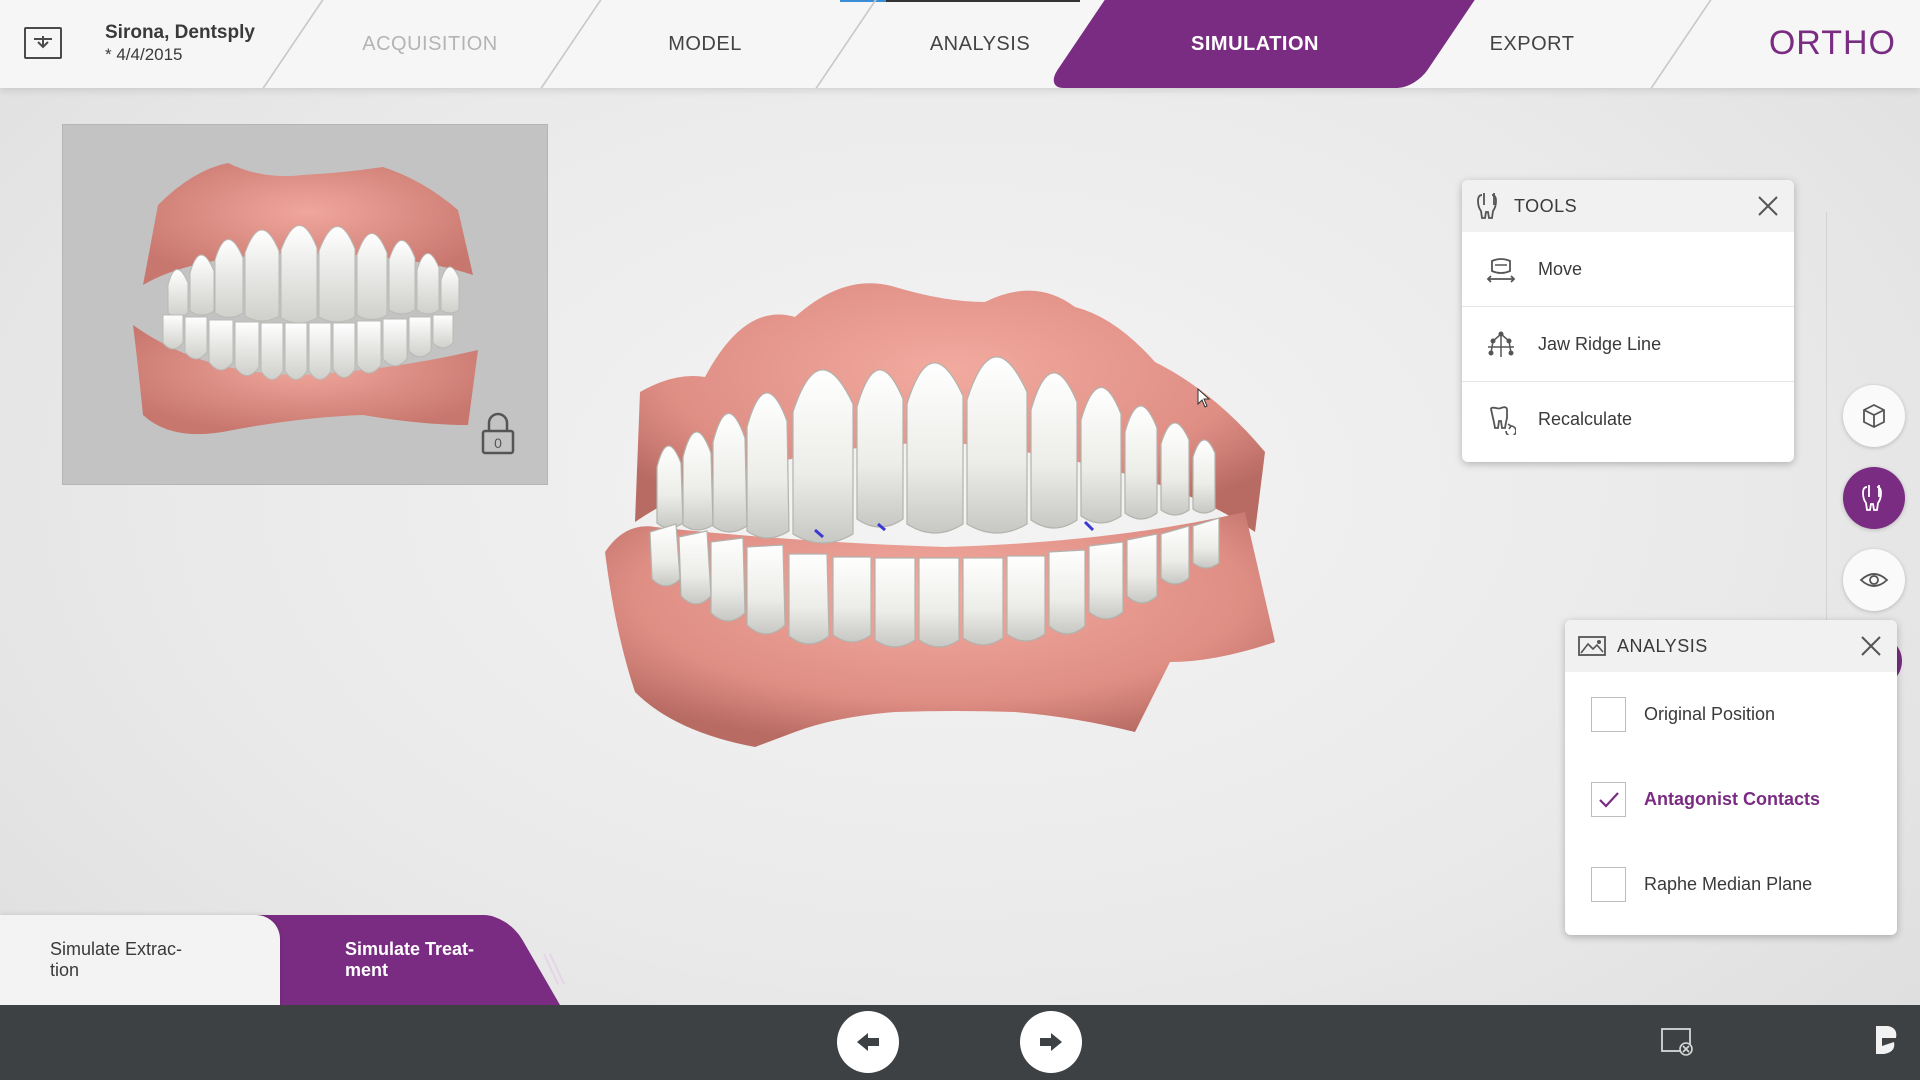 Image resolution: width=1920 pixels, height=1080 pixels. I want to click on analysis-panel-header: ANALYSIS, so click(1731, 646).